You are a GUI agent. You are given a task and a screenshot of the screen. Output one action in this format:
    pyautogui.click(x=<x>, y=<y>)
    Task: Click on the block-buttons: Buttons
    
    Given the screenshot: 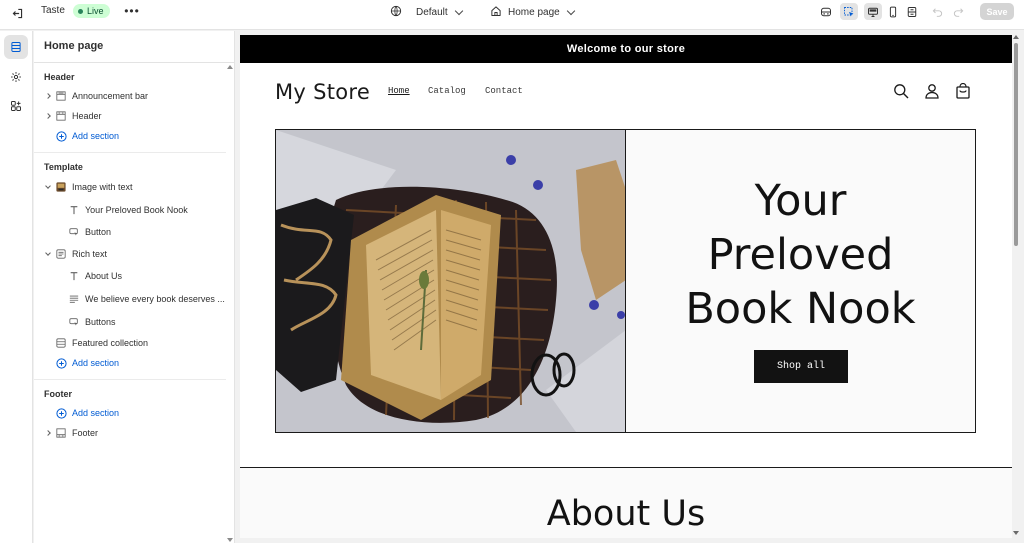 What is the action you would take?
    pyautogui.click(x=91, y=322)
    